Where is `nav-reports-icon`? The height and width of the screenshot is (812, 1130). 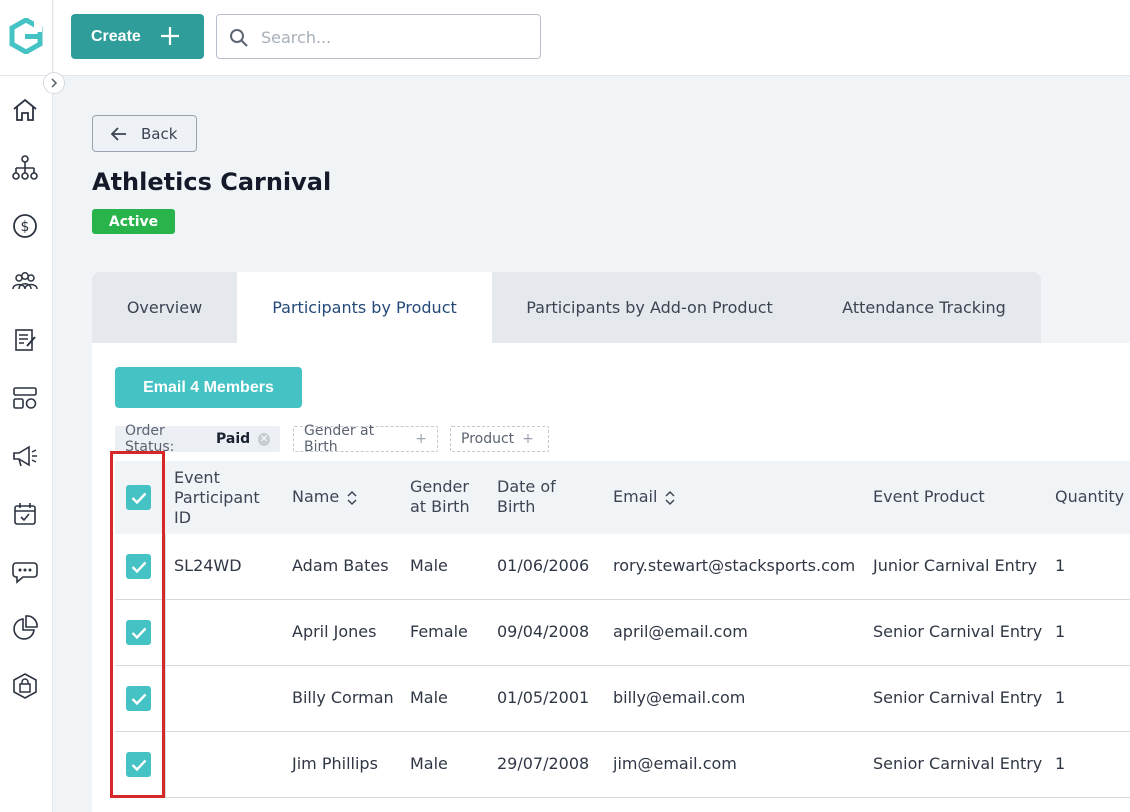
nav-reports-icon is located at coordinates (25, 628).